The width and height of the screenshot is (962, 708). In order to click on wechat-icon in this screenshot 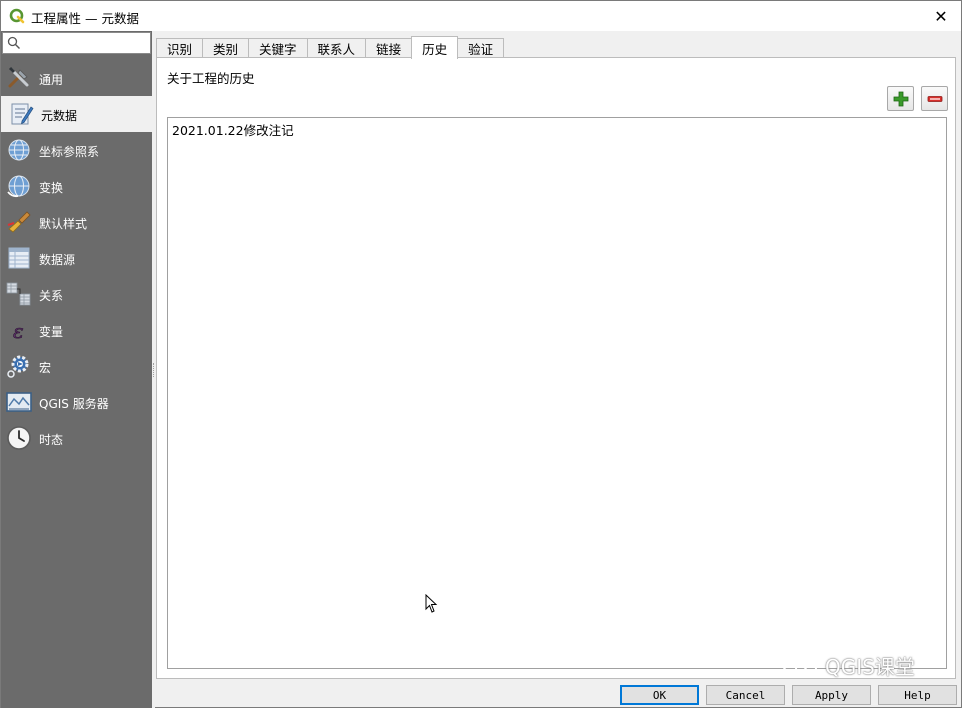, I will do `click(799, 665)`.